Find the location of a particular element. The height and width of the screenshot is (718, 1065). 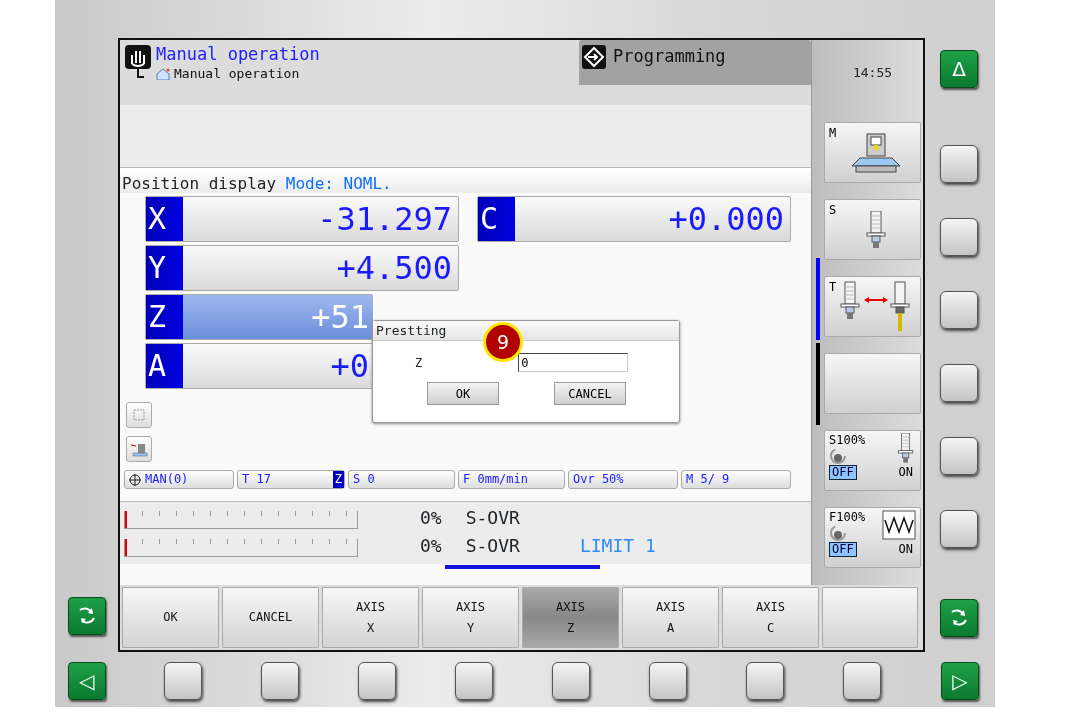

axis-display: Y +4.500 is located at coordinates (302, 268).